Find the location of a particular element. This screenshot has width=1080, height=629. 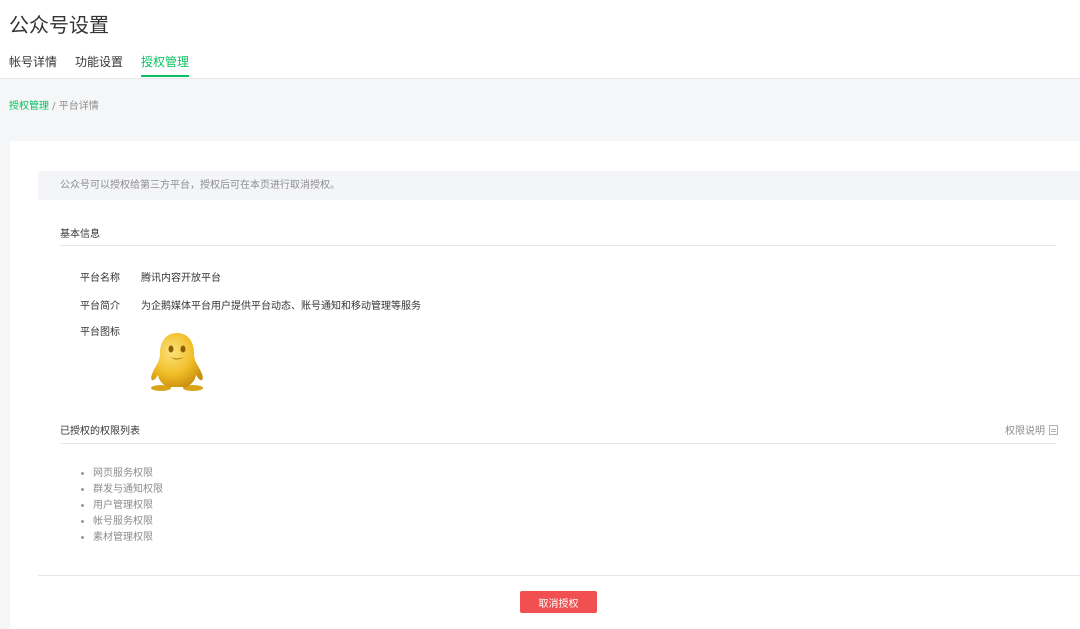

basic-info-title: 基本信息 is located at coordinates (80, 234).